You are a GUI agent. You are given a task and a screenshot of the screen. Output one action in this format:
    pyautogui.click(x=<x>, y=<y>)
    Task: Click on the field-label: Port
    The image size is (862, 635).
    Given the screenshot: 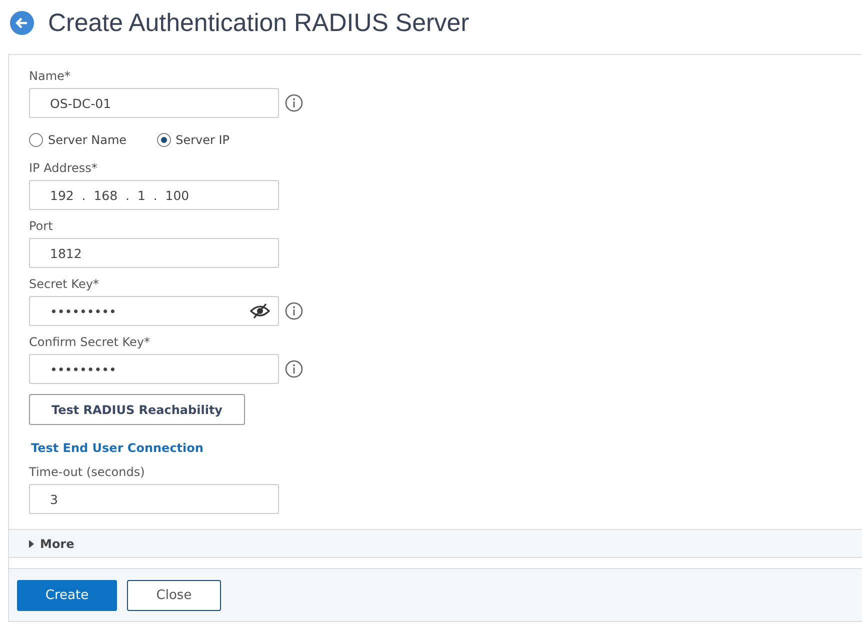 What is the action you would take?
    pyautogui.click(x=41, y=226)
    